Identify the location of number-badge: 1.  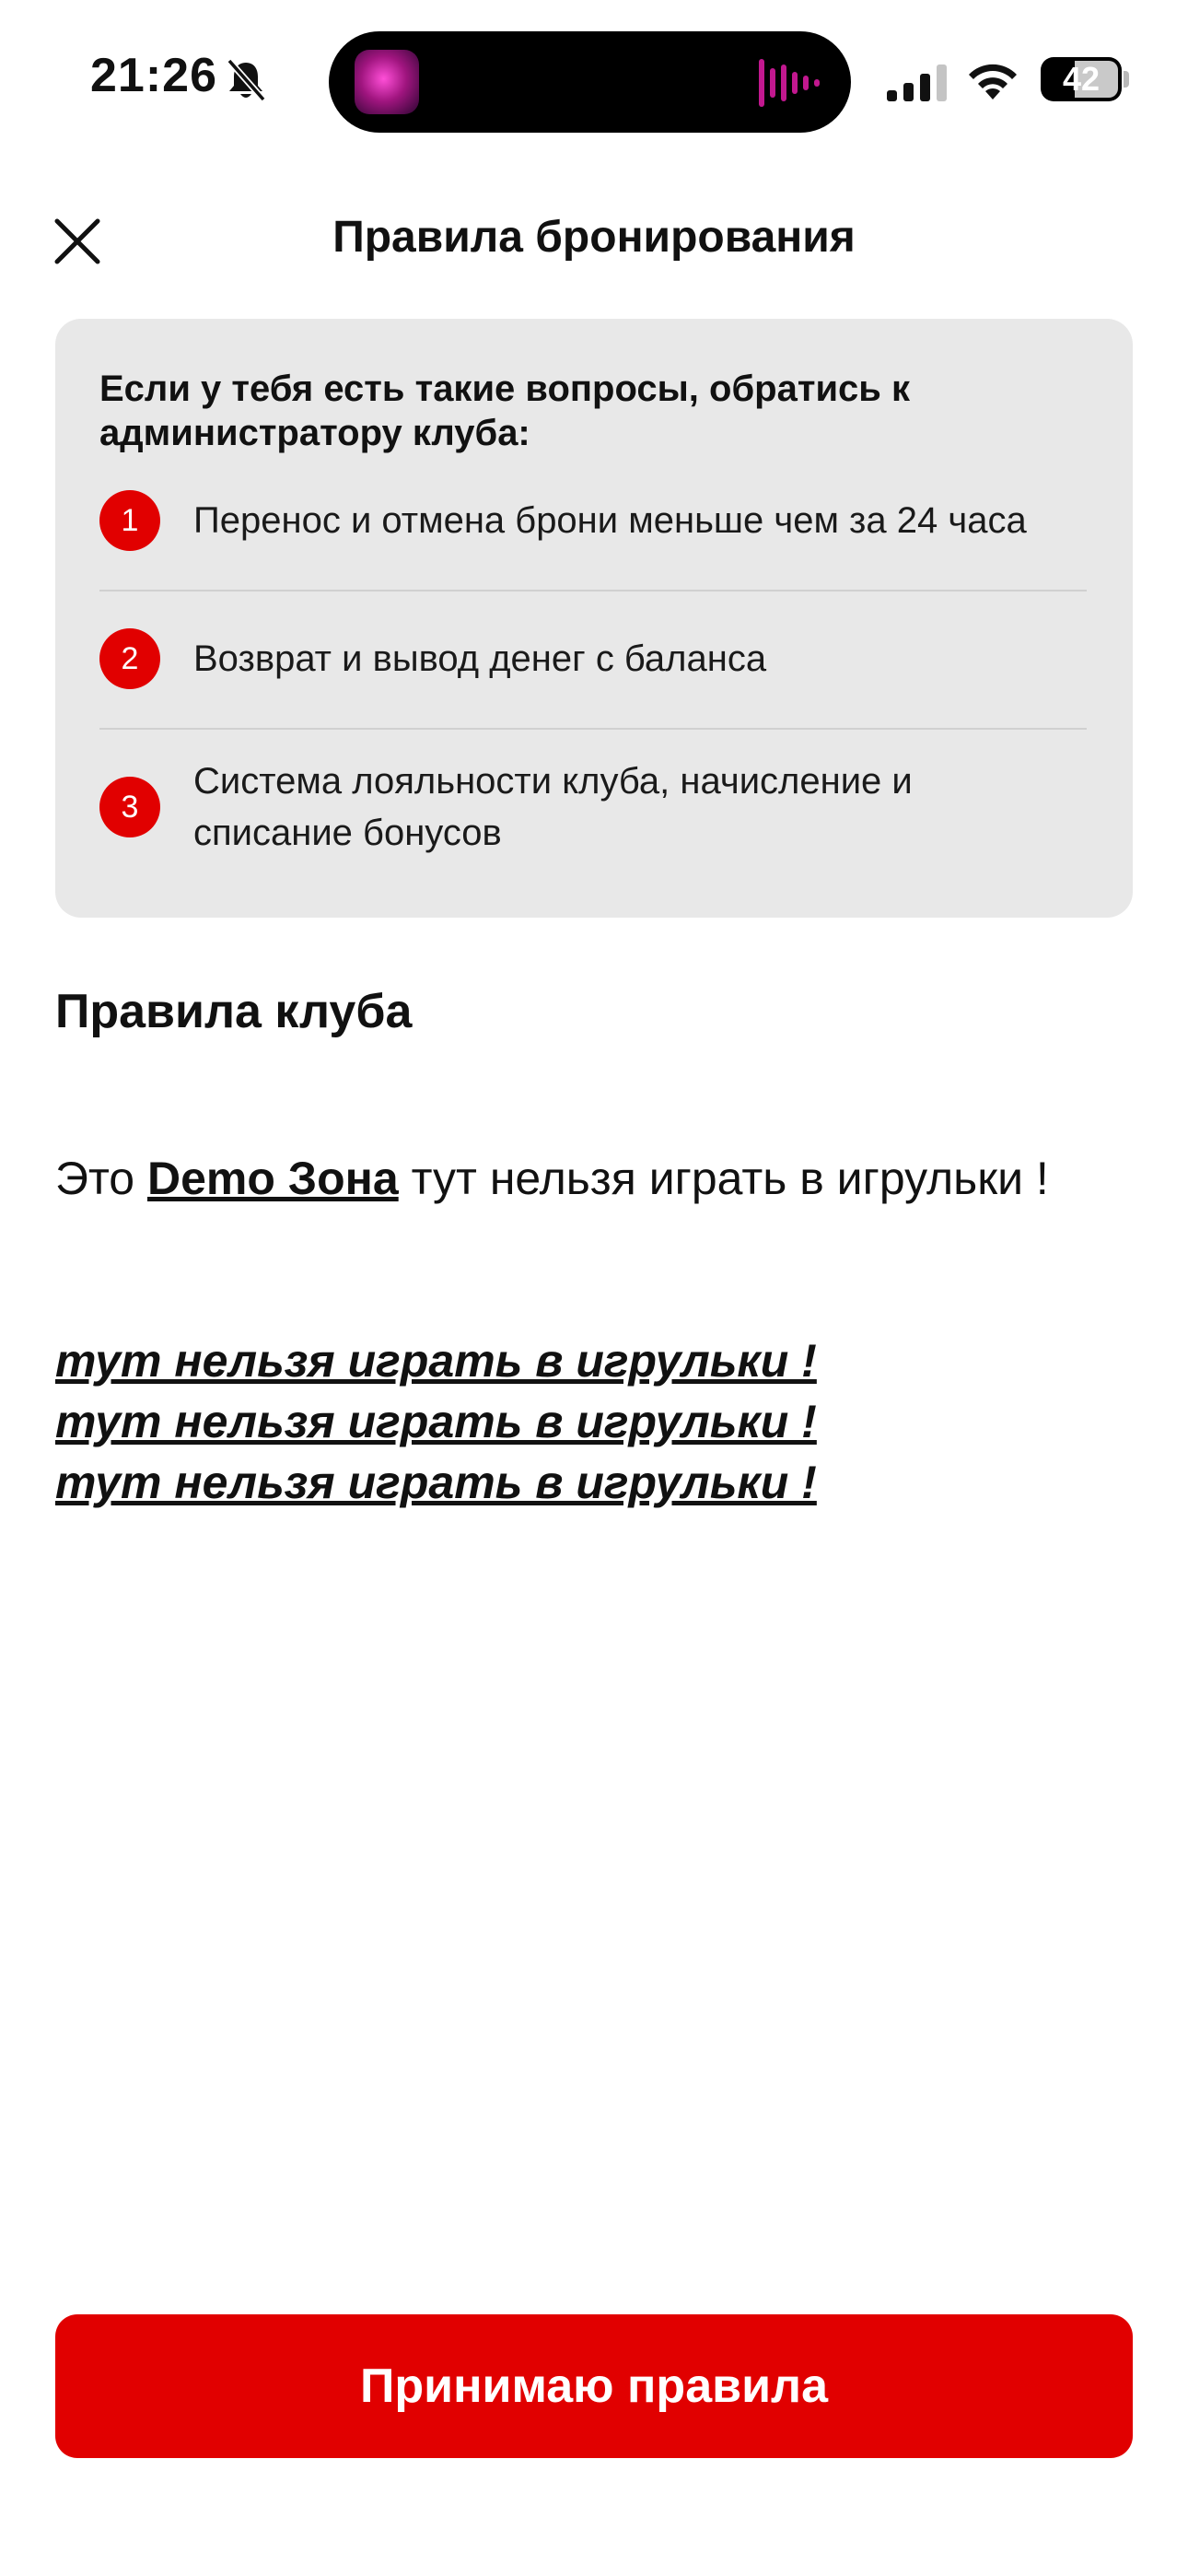
(129, 520).